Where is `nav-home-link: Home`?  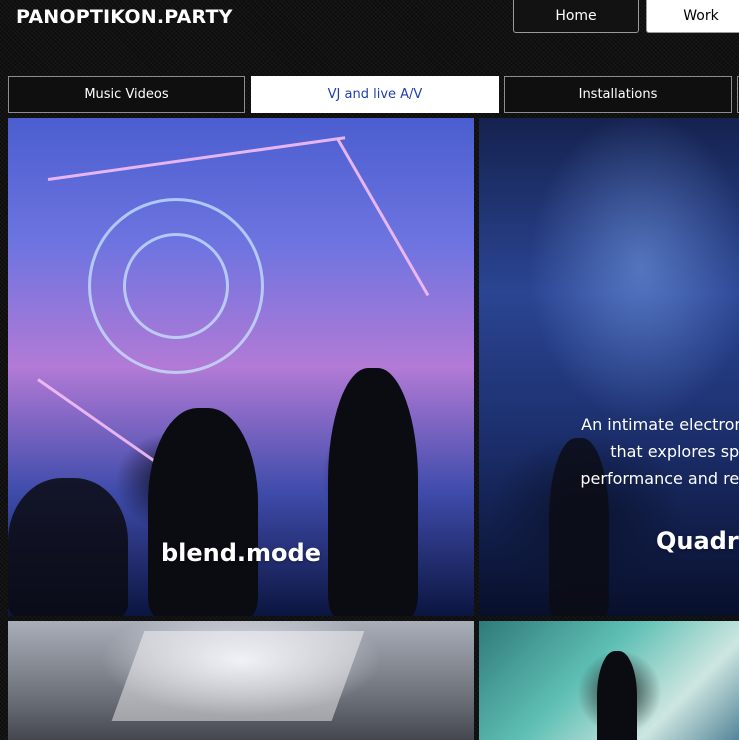
nav-home-link: Home is located at coordinates (576, 16).